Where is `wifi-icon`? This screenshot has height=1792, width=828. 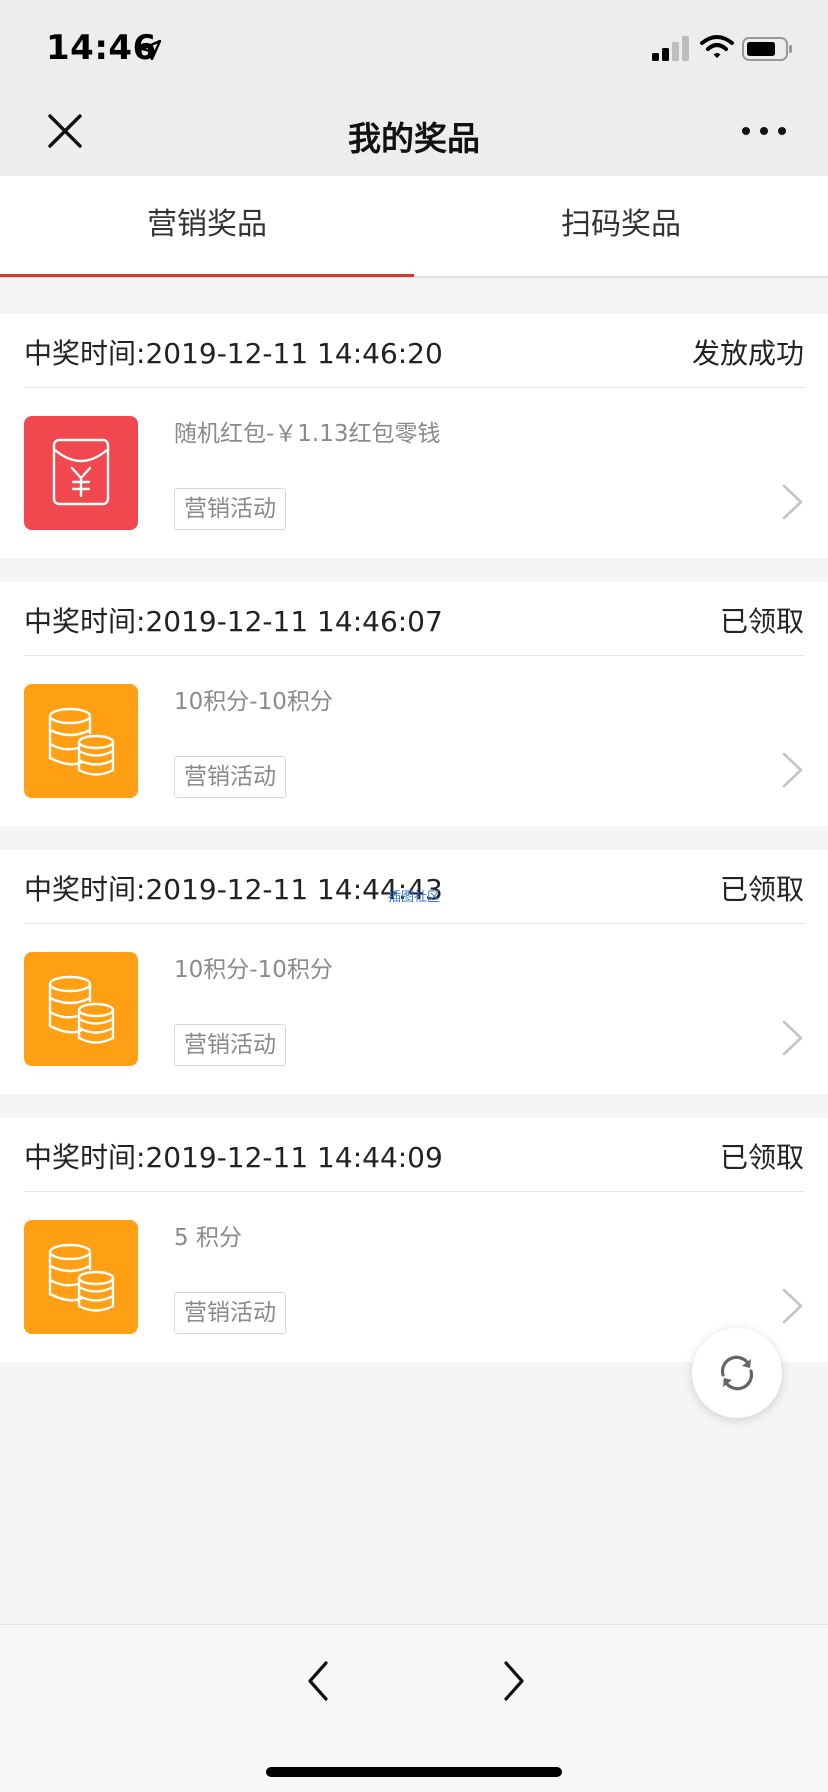 wifi-icon is located at coordinates (717, 46).